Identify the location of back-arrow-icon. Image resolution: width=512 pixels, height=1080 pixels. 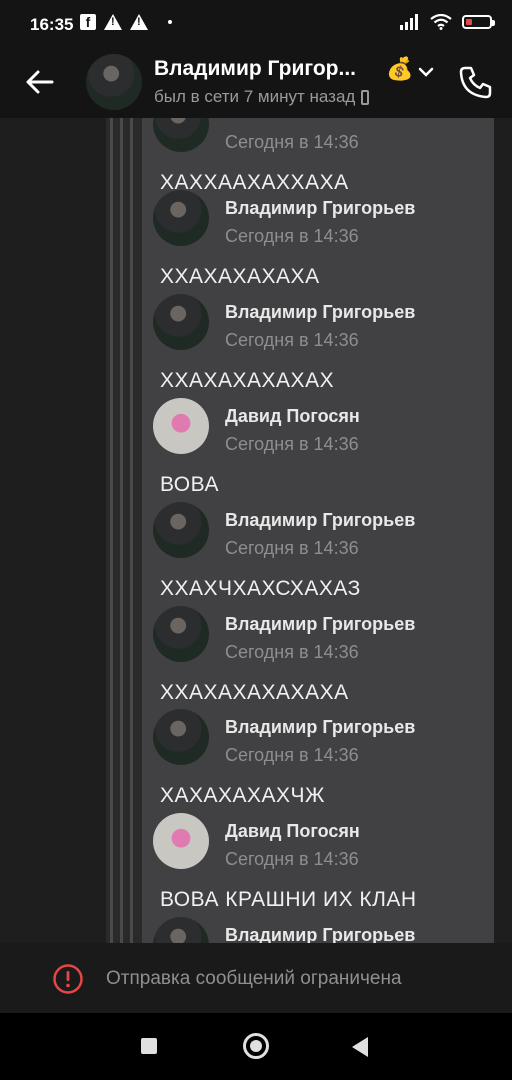
(40, 82).